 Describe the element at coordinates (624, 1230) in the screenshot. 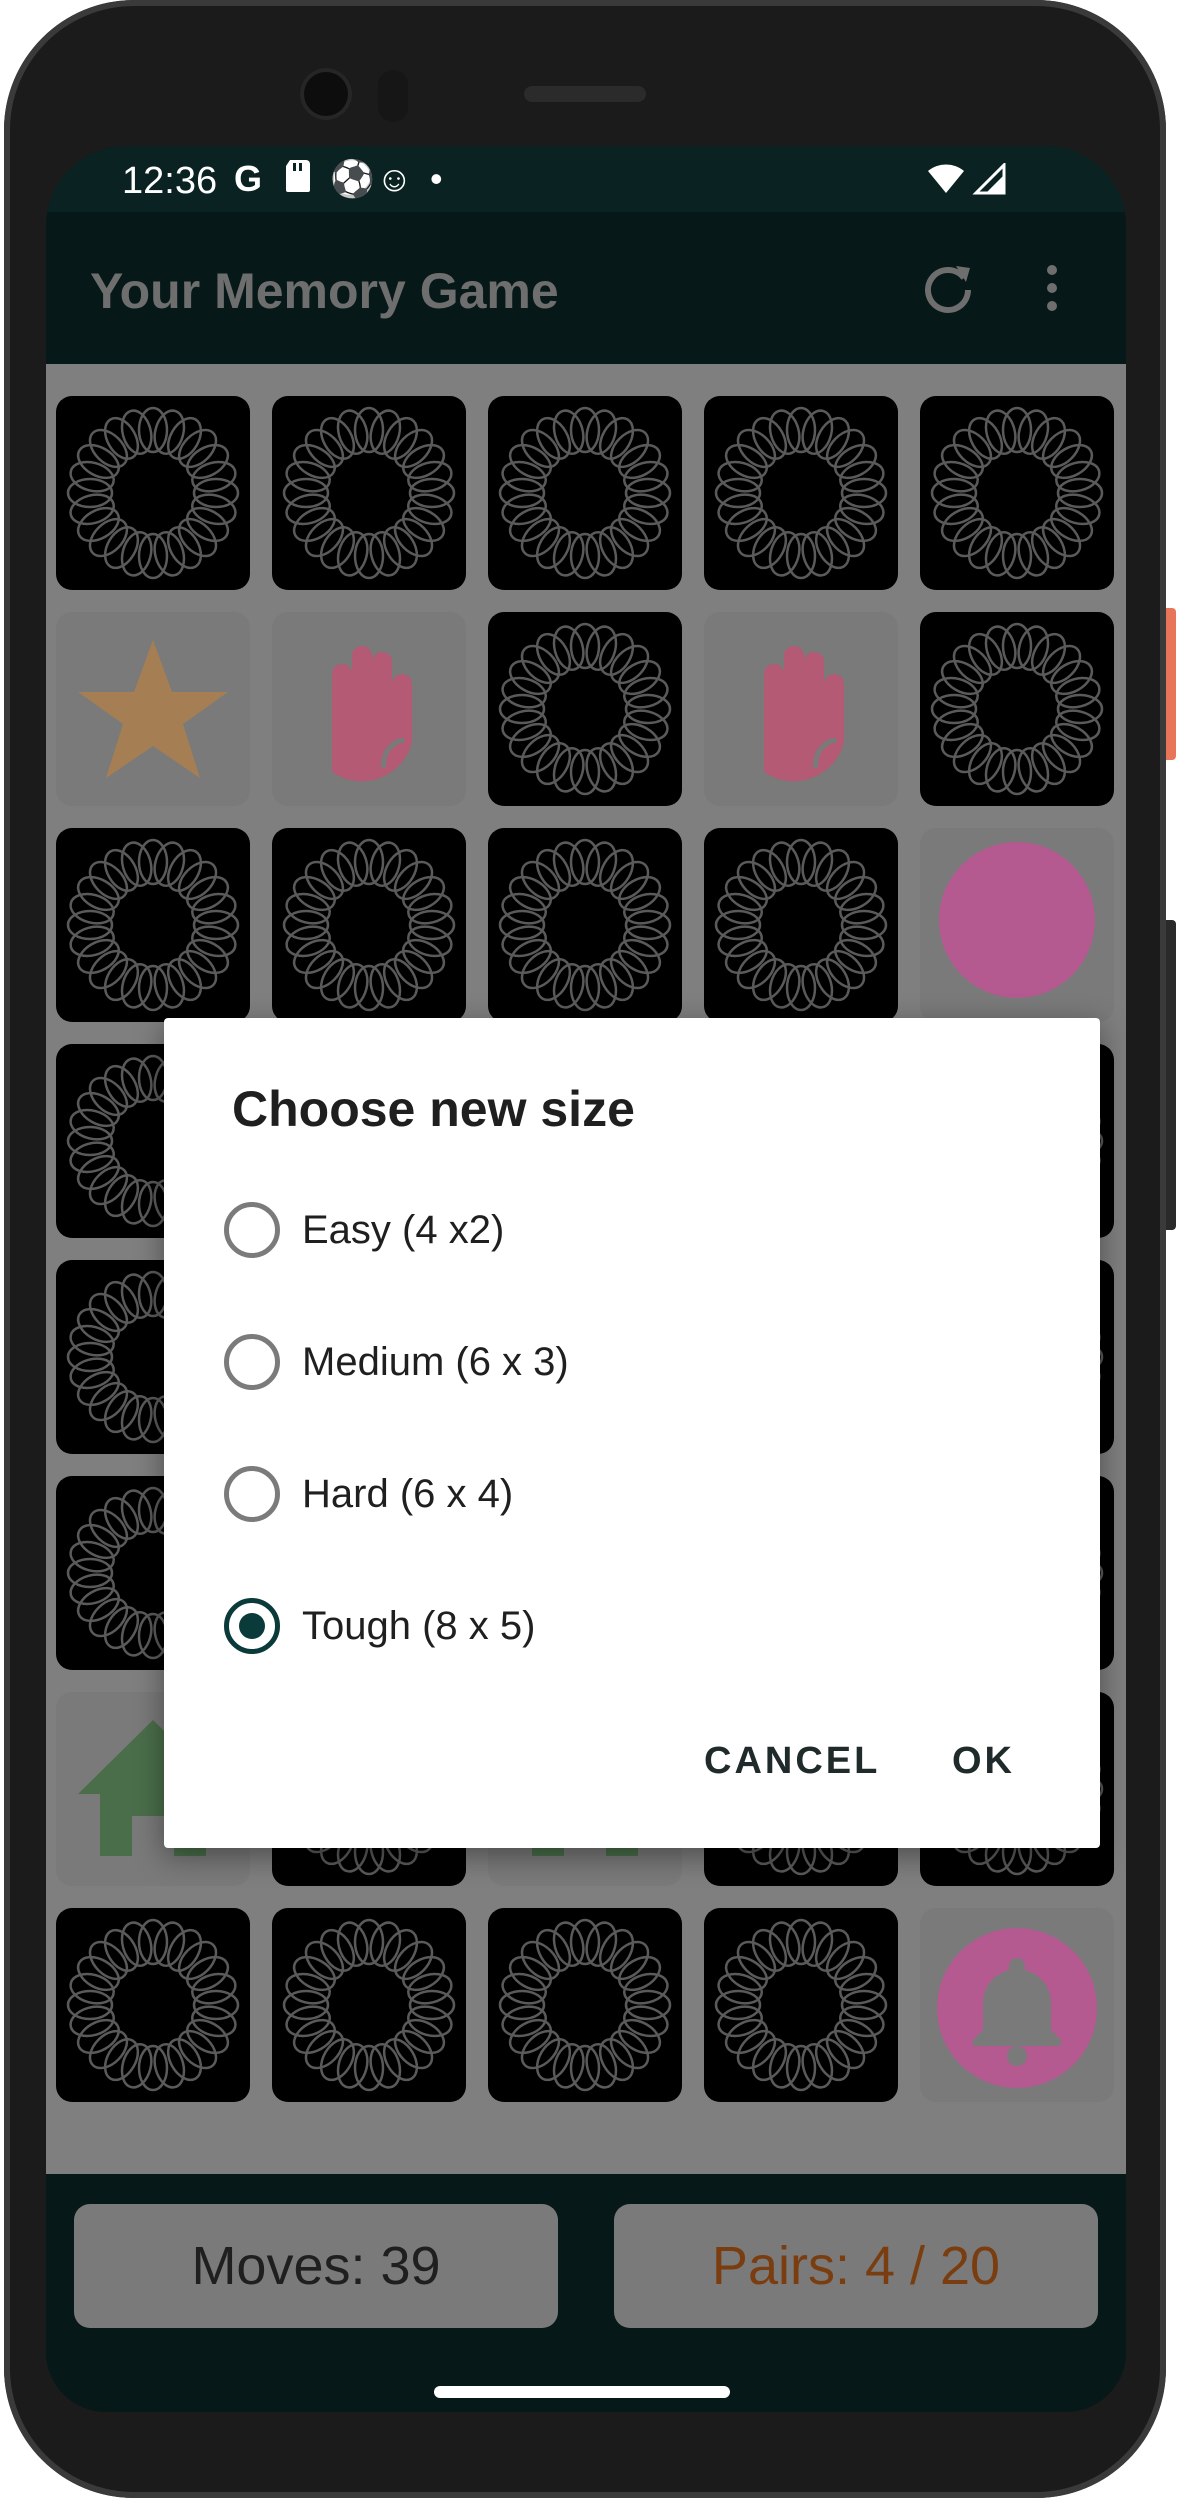

I see `size-option: Easy (4 x2)` at that location.